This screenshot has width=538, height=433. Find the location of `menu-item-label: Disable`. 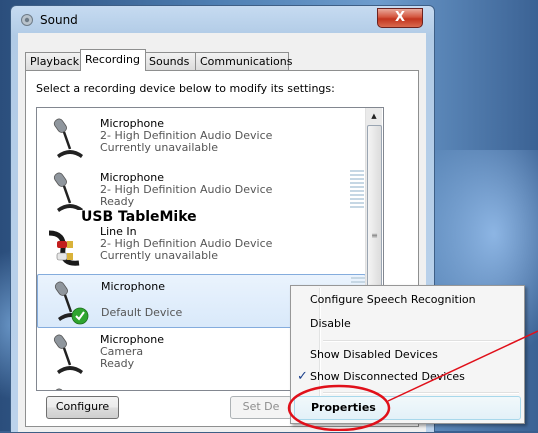

menu-item-label: Disable is located at coordinates (330, 323).